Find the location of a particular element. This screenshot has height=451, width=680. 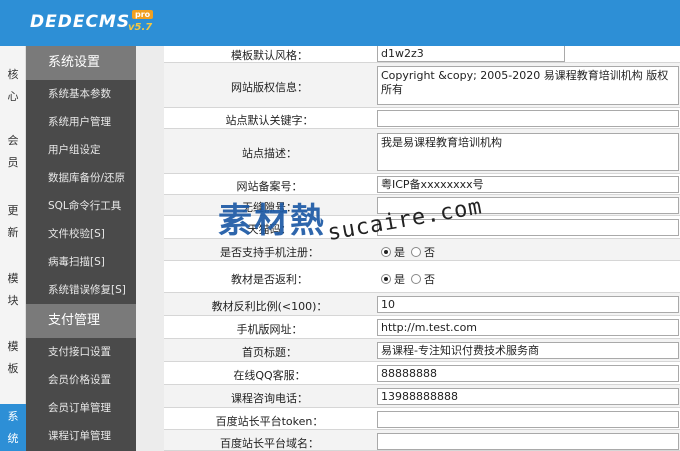

label-mobile-register: 是否支持手机注册： is located at coordinates (269, 252).